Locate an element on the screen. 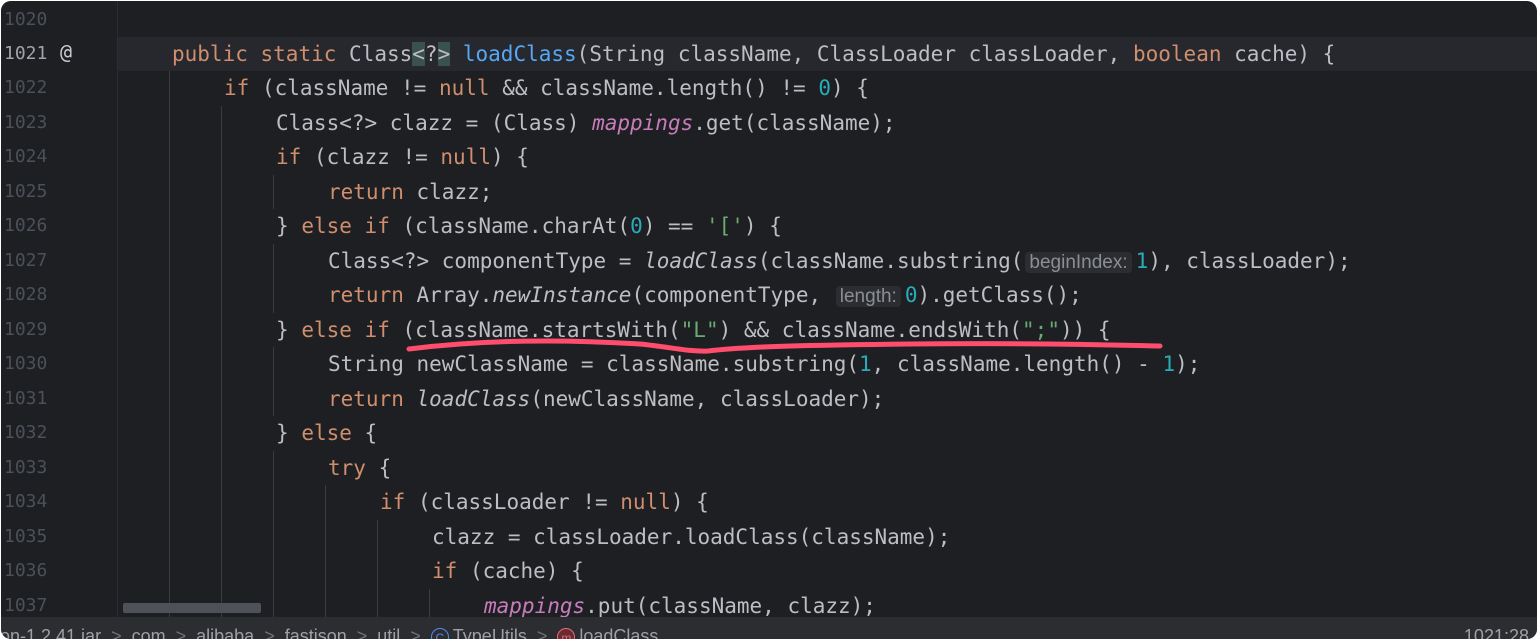 The image size is (1538, 640). code-line-1034: if (classLoader != null) { is located at coordinates (544, 502).